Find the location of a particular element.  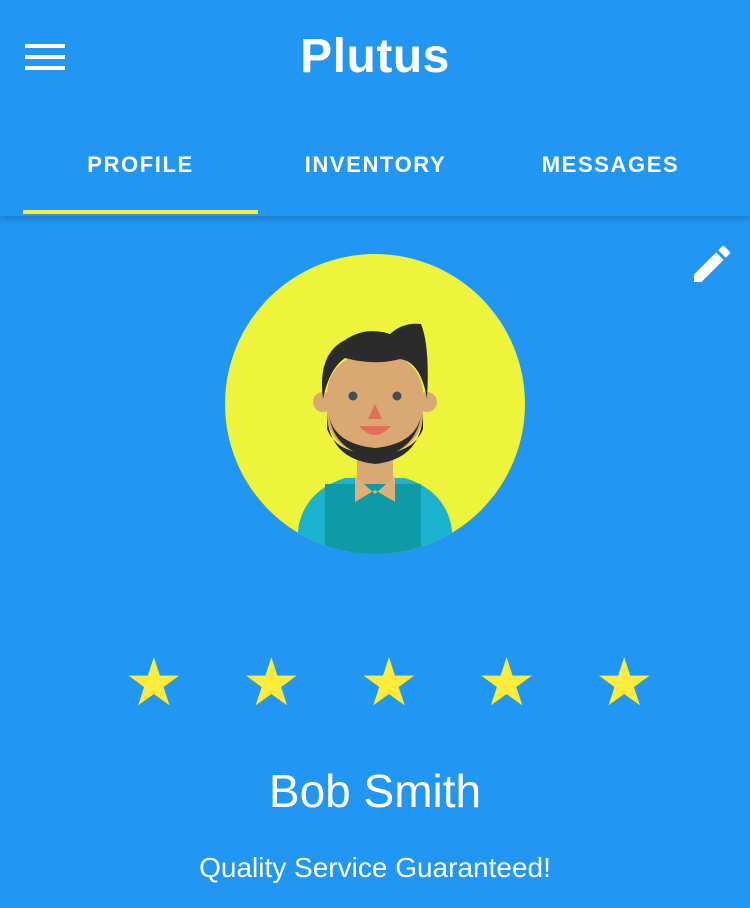

user-avatar-illustration is located at coordinates (375, 404).